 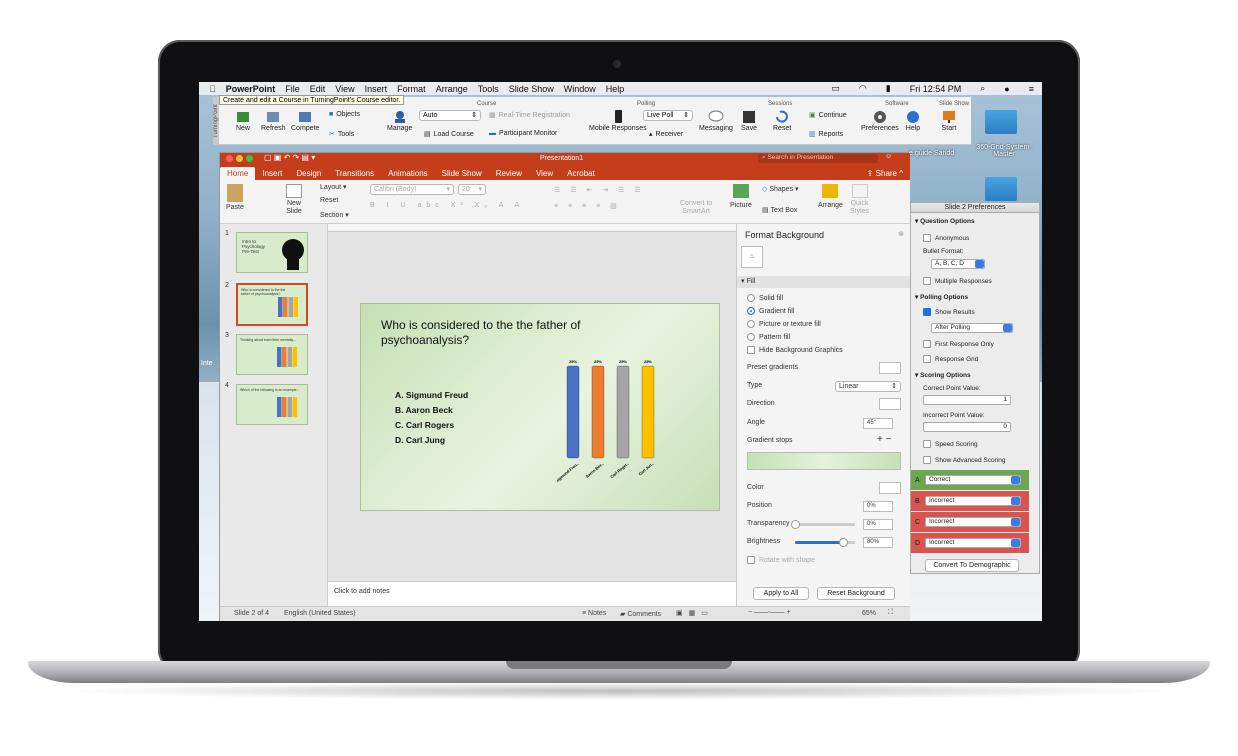 What do you see at coordinates (973, 480) in the screenshot?
I see `answer-value-select: Correct` at bounding box center [973, 480].